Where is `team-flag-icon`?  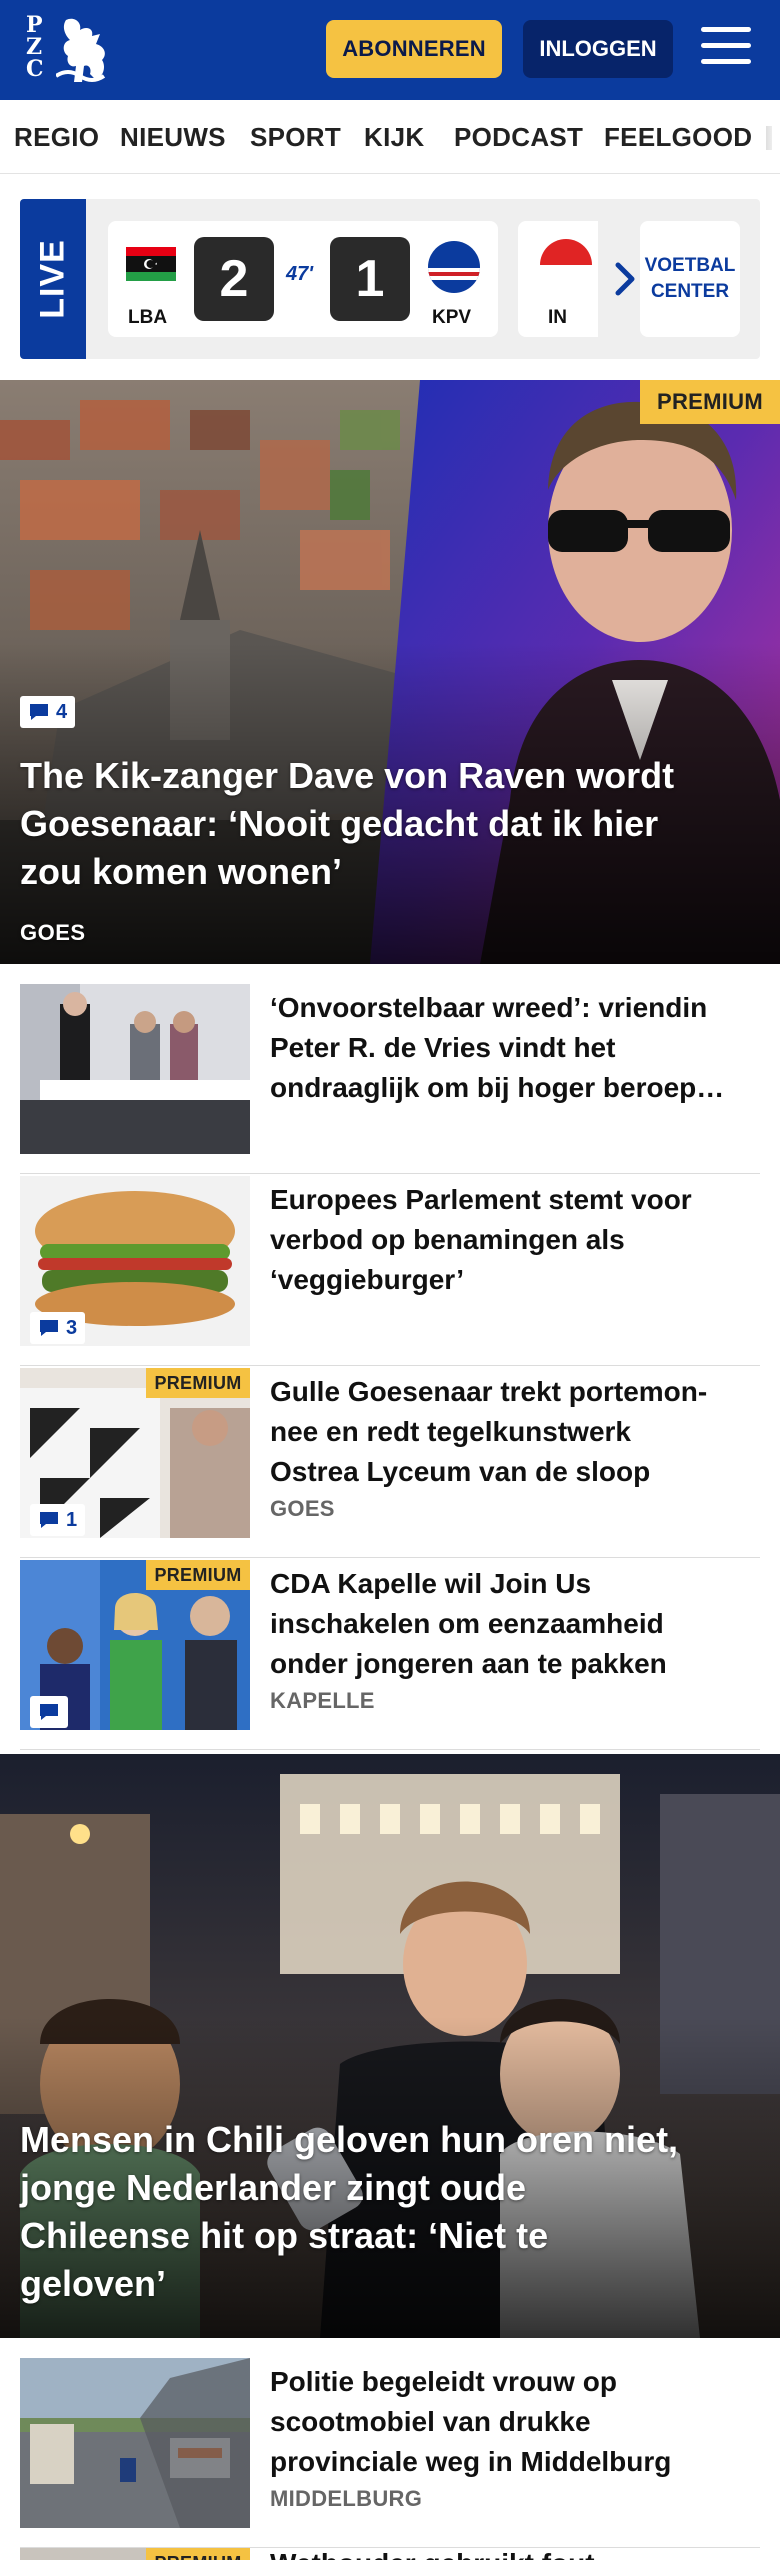
team-flag-icon is located at coordinates (566, 265).